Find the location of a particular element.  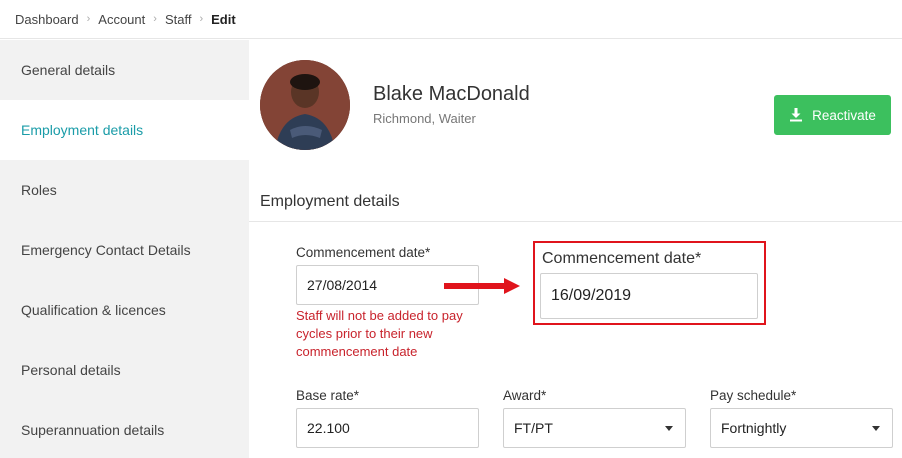

highlight-box: Commencement date* 16/09/2019 is located at coordinates (649, 283).